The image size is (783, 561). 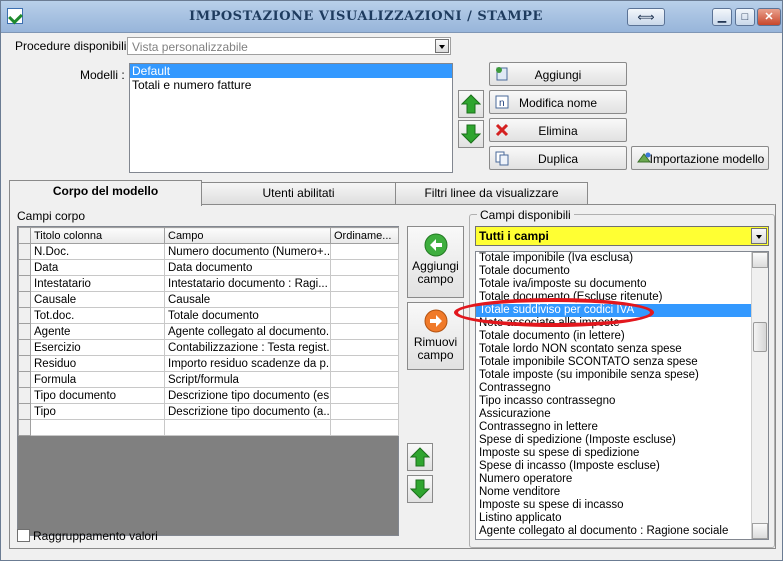 What do you see at coordinates (97, 299) in the screenshot?
I see `cell-titolo: Causale` at bounding box center [97, 299].